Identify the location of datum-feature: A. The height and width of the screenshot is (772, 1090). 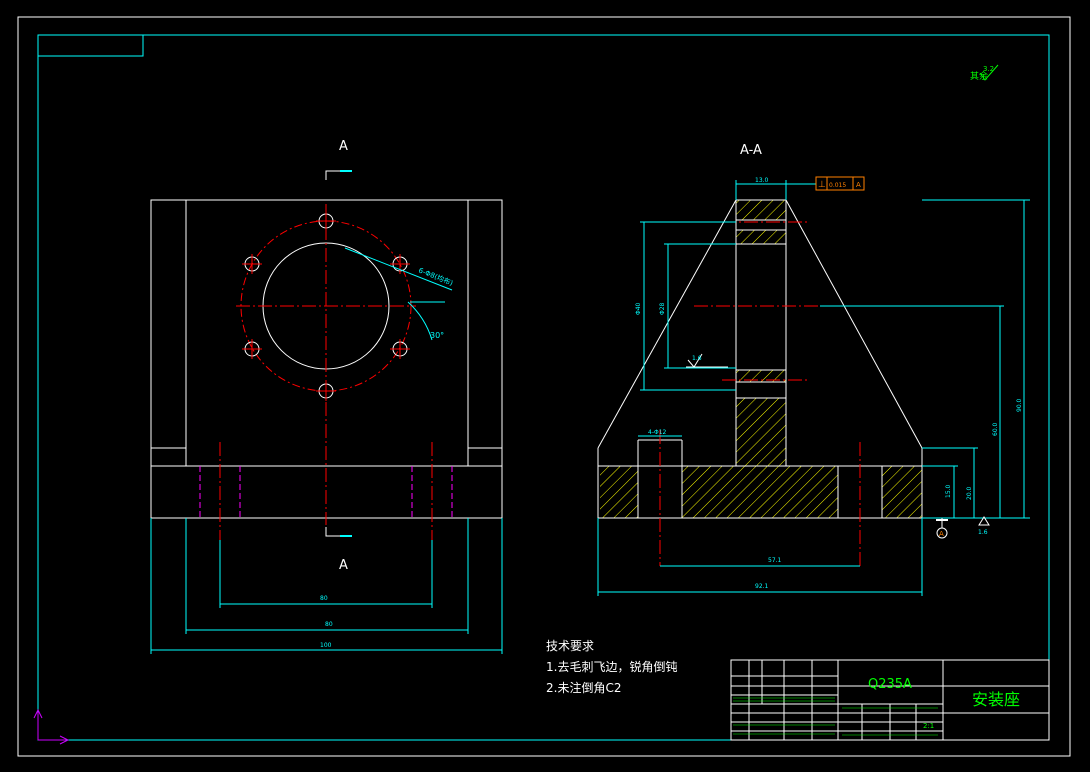
(942, 528).